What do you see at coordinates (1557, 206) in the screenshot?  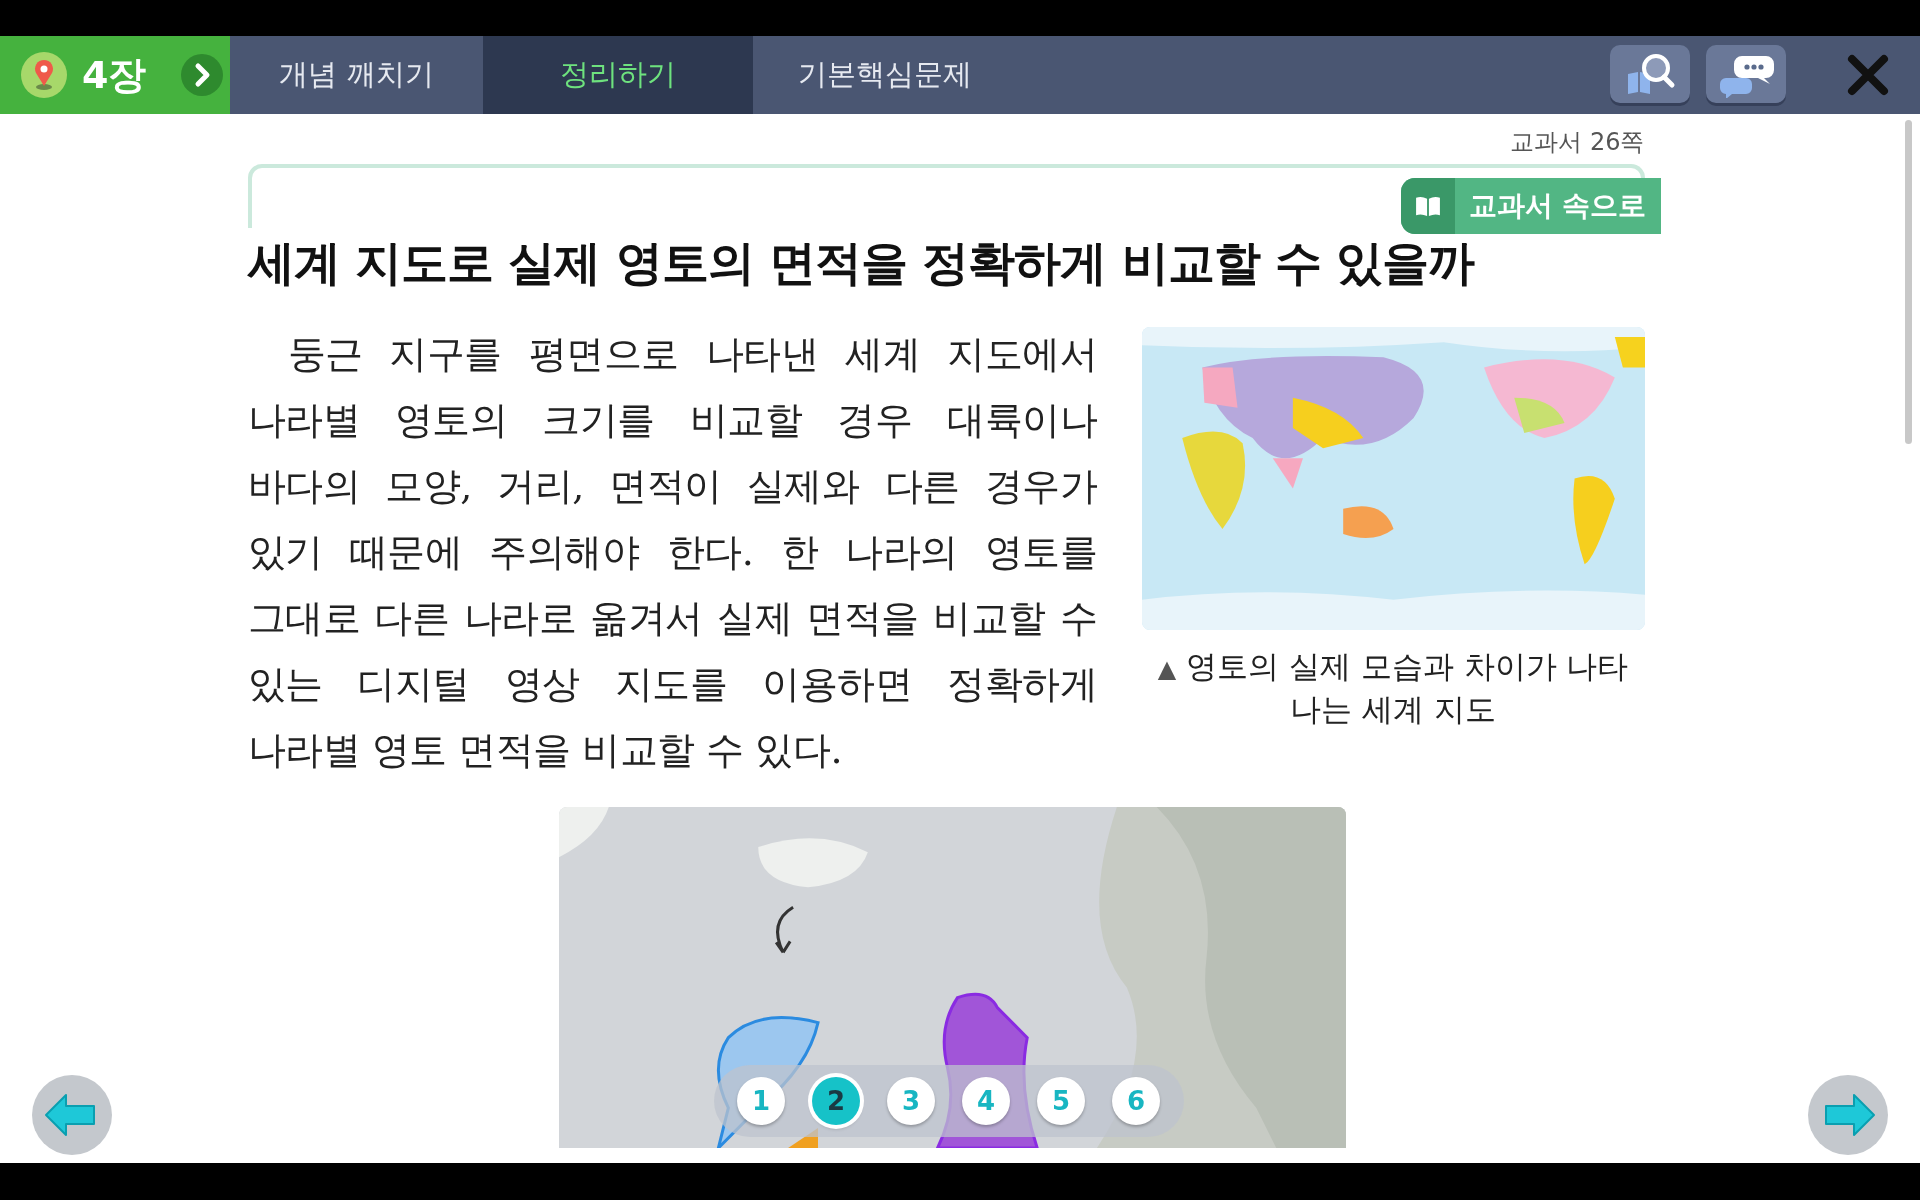 I see `section-tag-label: 교과서 속으로` at bounding box center [1557, 206].